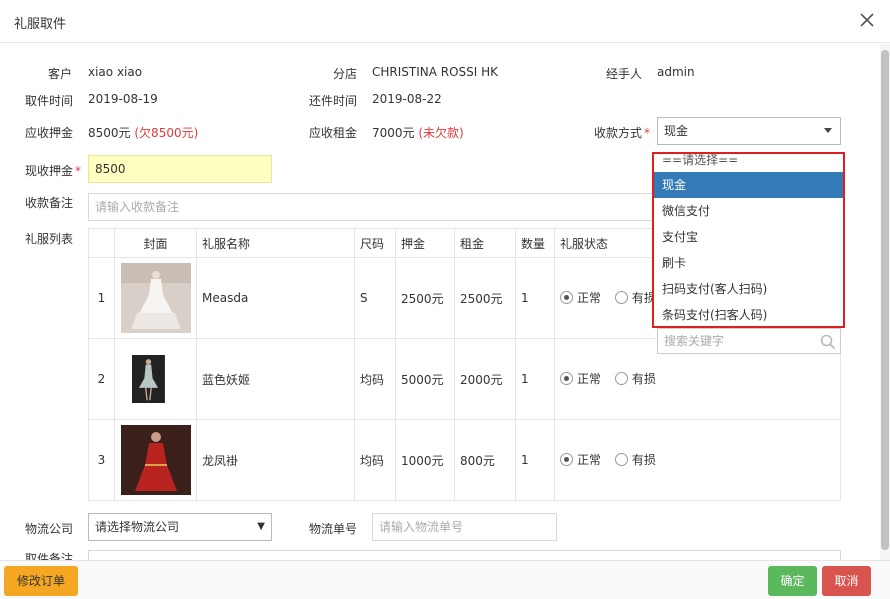 Image resolution: width=890 pixels, height=599 pixels. Describe the element at coordinates (485, 298) in the screenshot. I see `dress-rent: 2500元` at that location.